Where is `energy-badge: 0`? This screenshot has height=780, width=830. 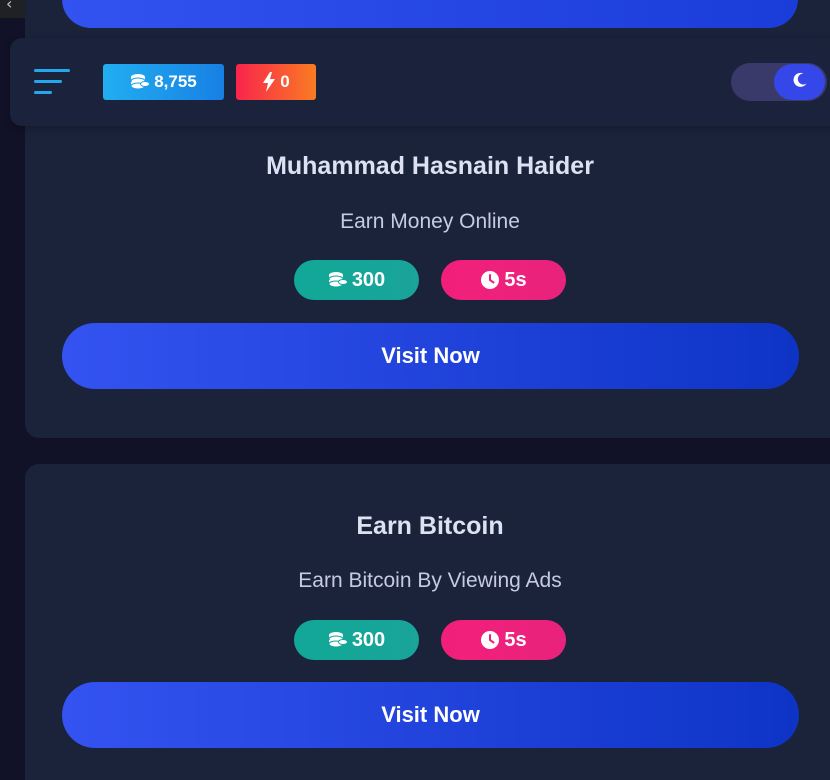 energy-badge: 0 is located at coordinates (276, 82).